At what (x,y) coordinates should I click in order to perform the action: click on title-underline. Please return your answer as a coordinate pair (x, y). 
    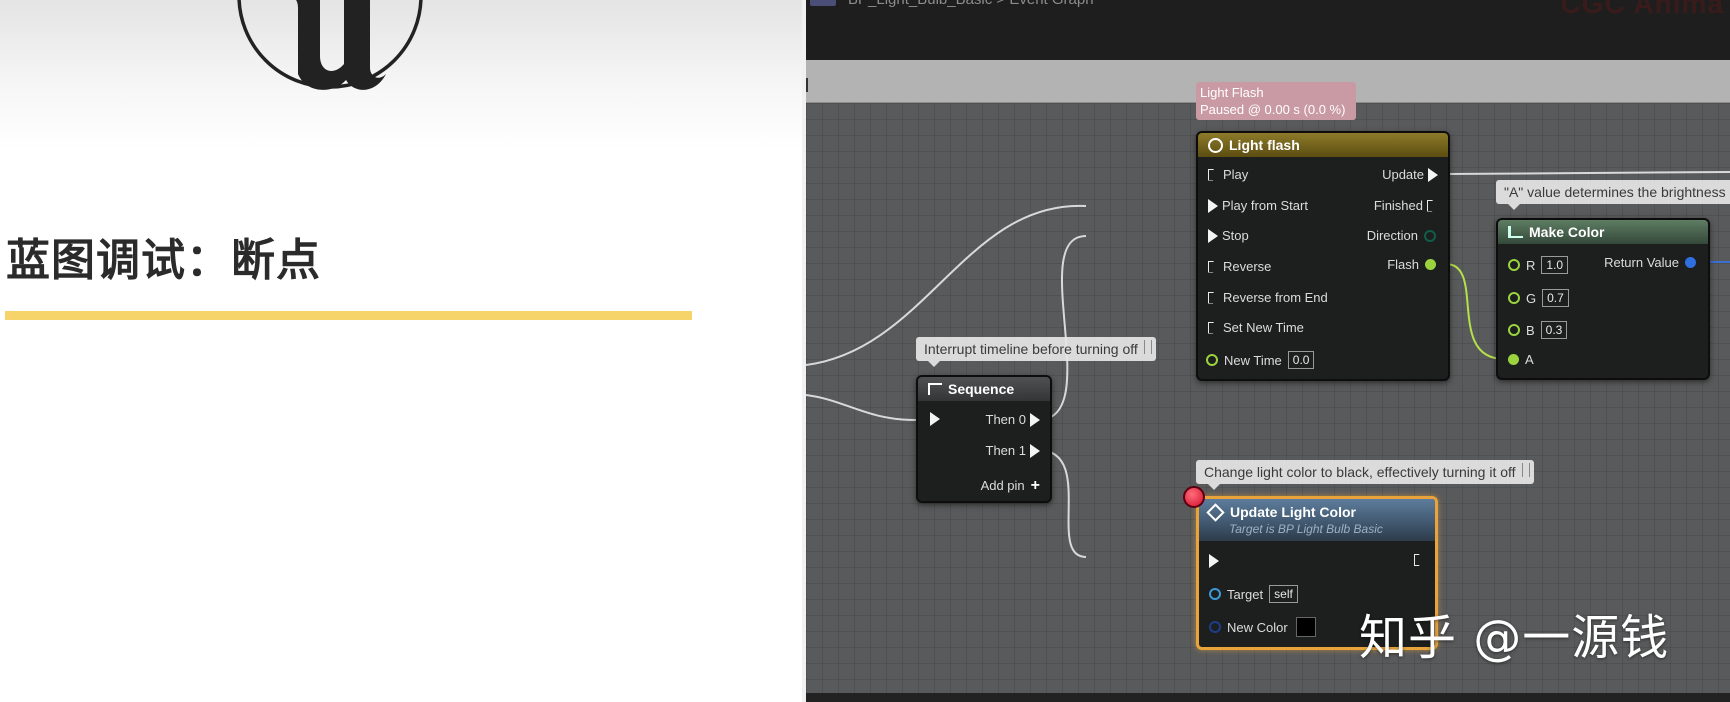
    Looking at the image, I should click on (348, 315).